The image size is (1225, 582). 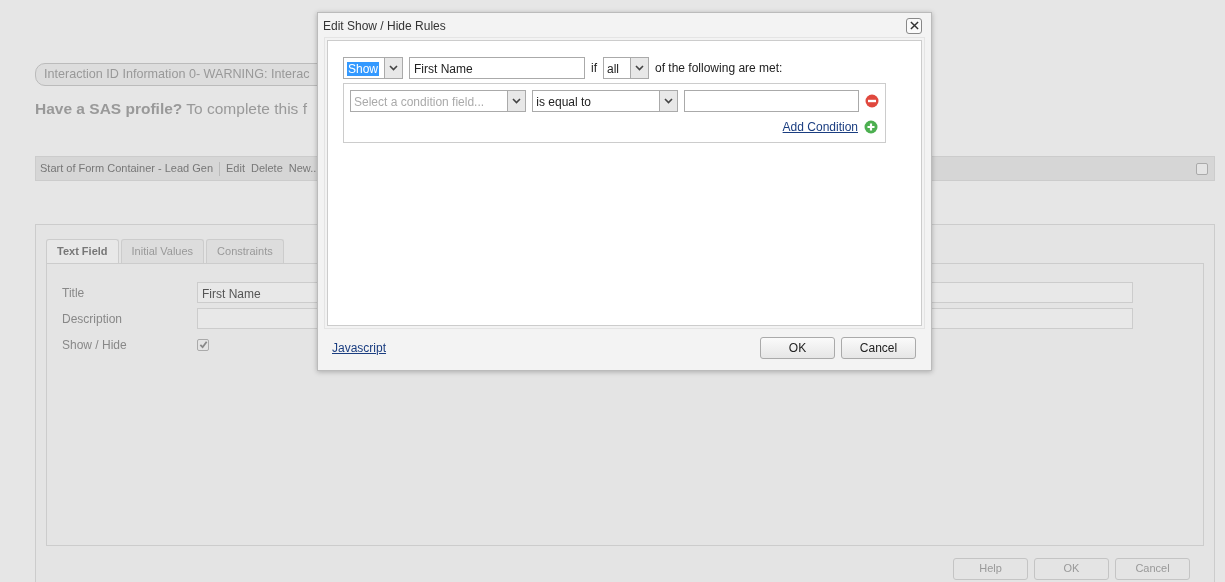 I want to click on text-field: First Name, so click(x=497, y=67).